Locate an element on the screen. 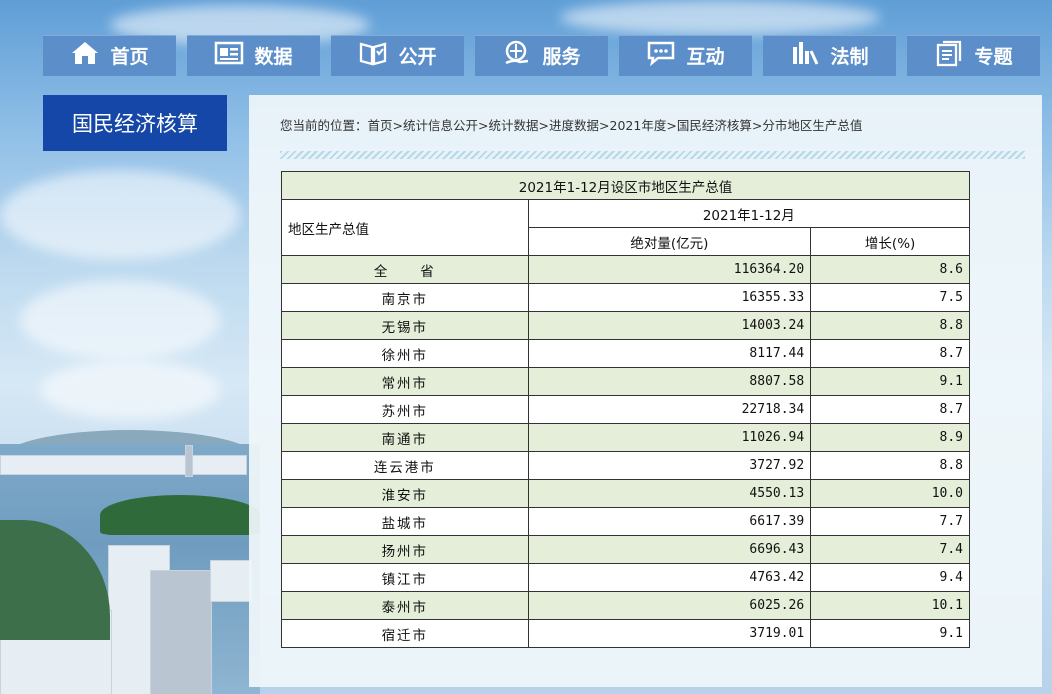 The height and width of the screenshot is (694, 1052). breadcrumb-stats-public: 统计信息公开 is located at coordinates (440, 125).